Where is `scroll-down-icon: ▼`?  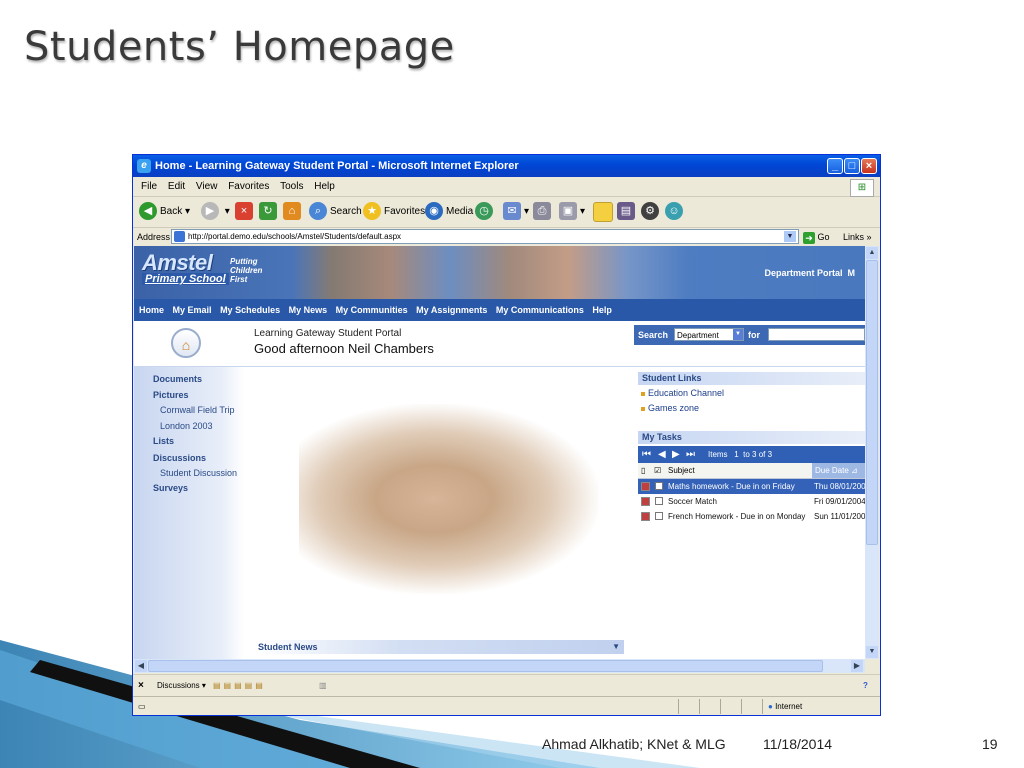 scroll-down-icon: ▼ is located at coordinates (872, 652).